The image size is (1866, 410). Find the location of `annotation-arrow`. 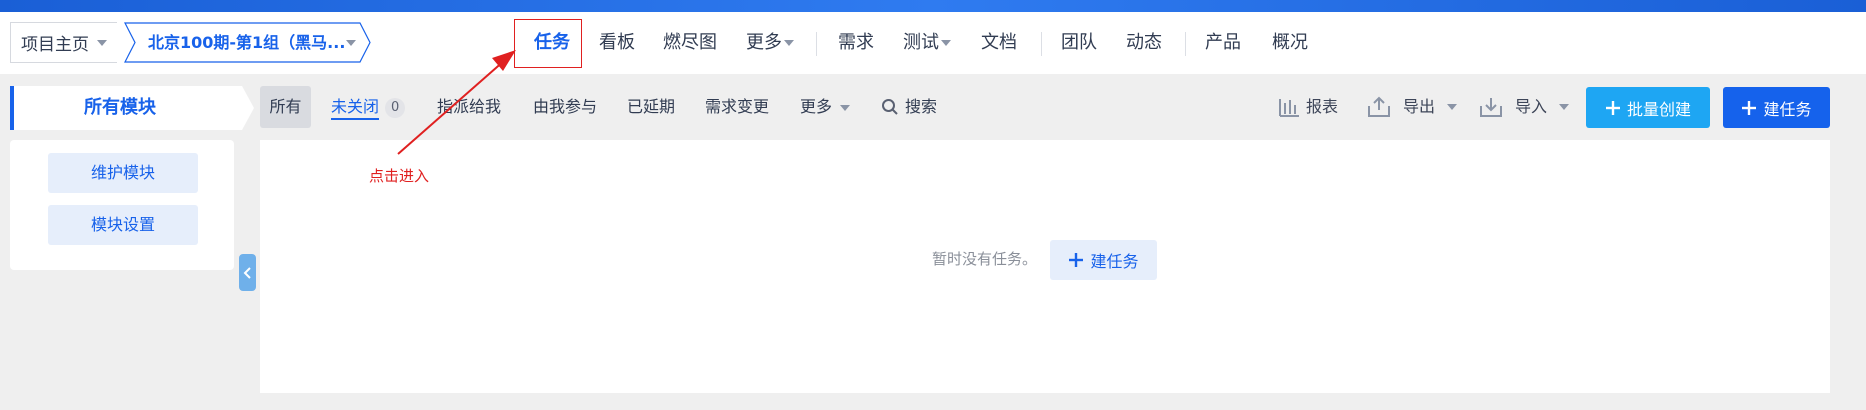

annotation-arrow is located at coordinates (456, 102).